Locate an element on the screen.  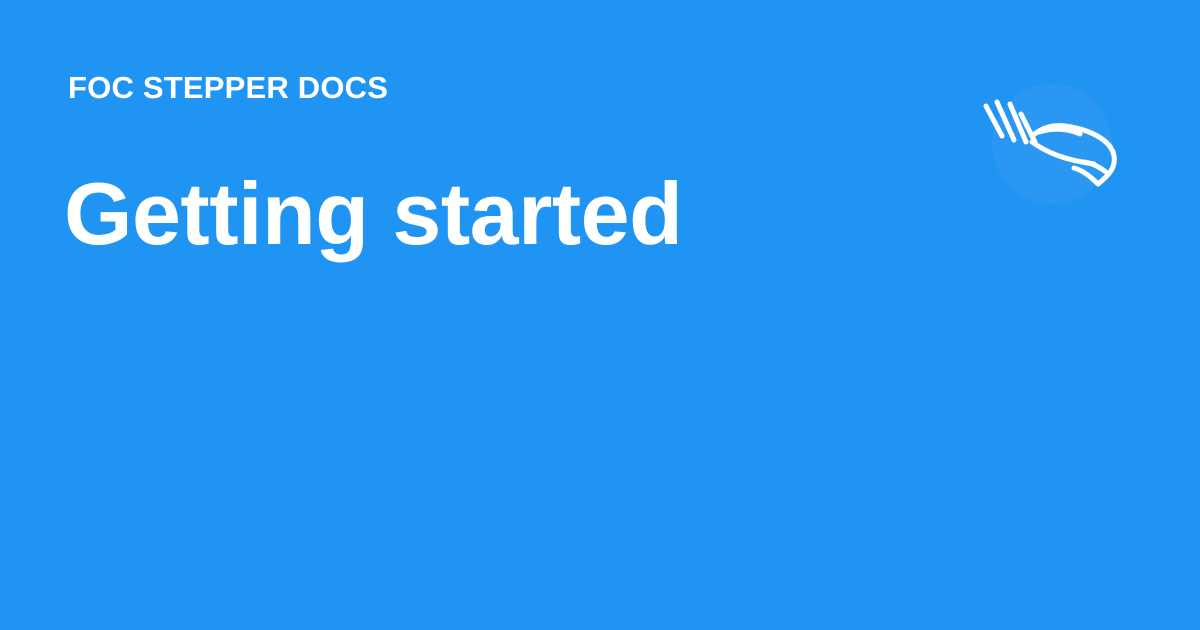
page-title: Getting started is located at coordinates (373, 213).